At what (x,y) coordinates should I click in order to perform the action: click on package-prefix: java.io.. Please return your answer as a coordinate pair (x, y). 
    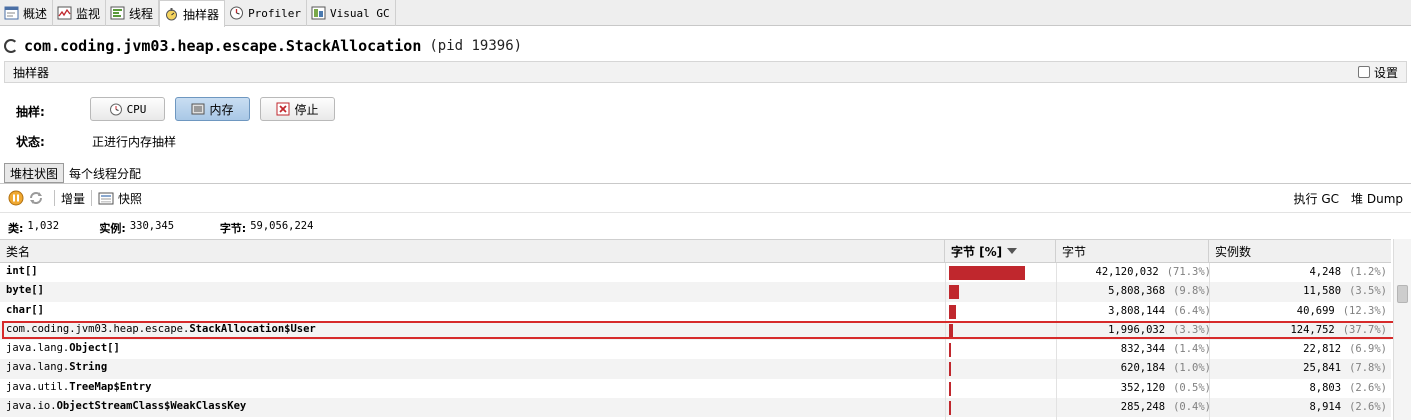
    Looking at the image, I should click on (31, 406).